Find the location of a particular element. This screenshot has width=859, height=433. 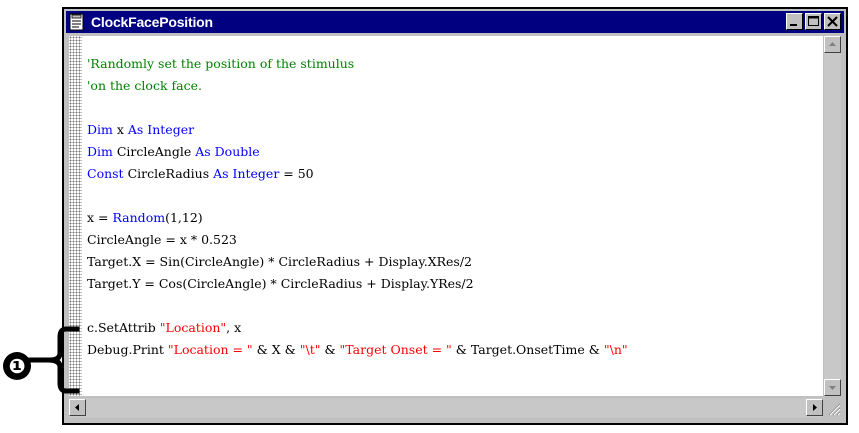

code-token: "\n" is located at coordinates (615, 349).